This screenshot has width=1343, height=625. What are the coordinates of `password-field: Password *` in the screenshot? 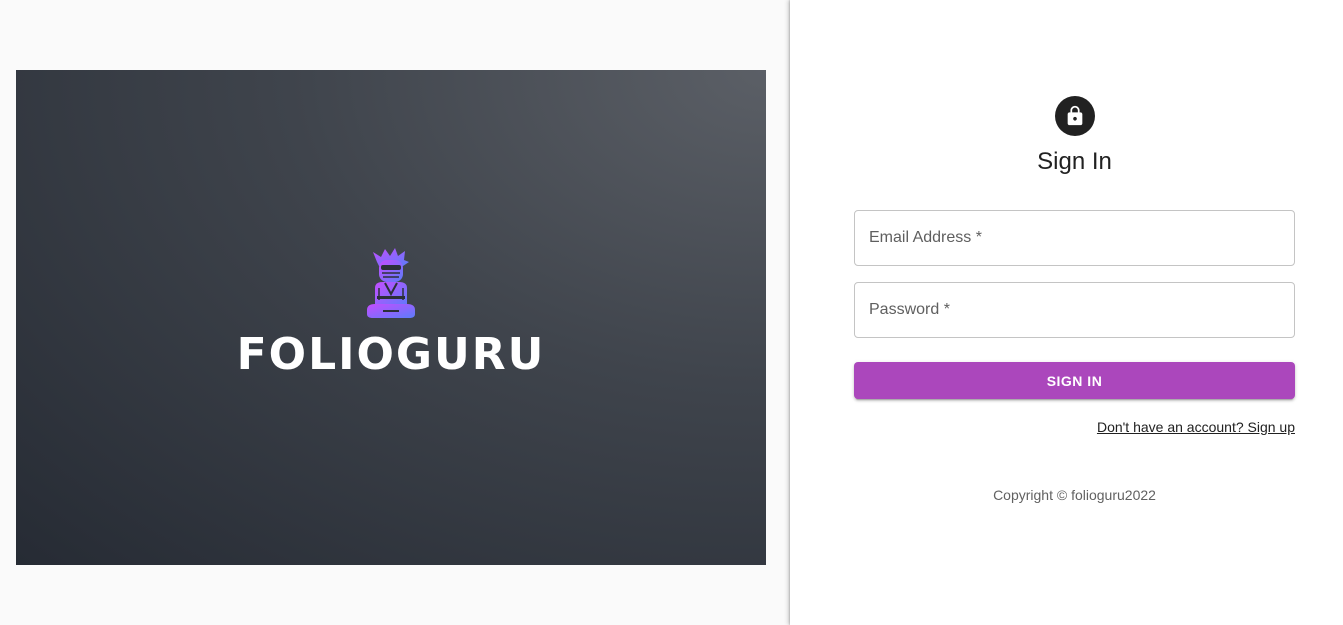 It's located at (1074, 310).